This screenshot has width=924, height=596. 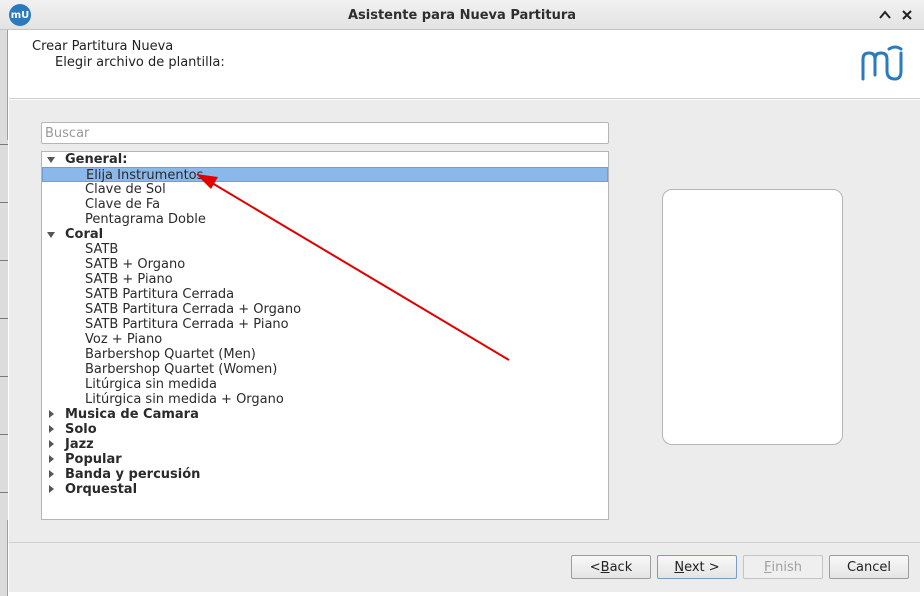 What do you see at coordinates (145, 219) in the screenshot?
I see `item-label: Pentagrama Doble` at bounding box center [145, 219].